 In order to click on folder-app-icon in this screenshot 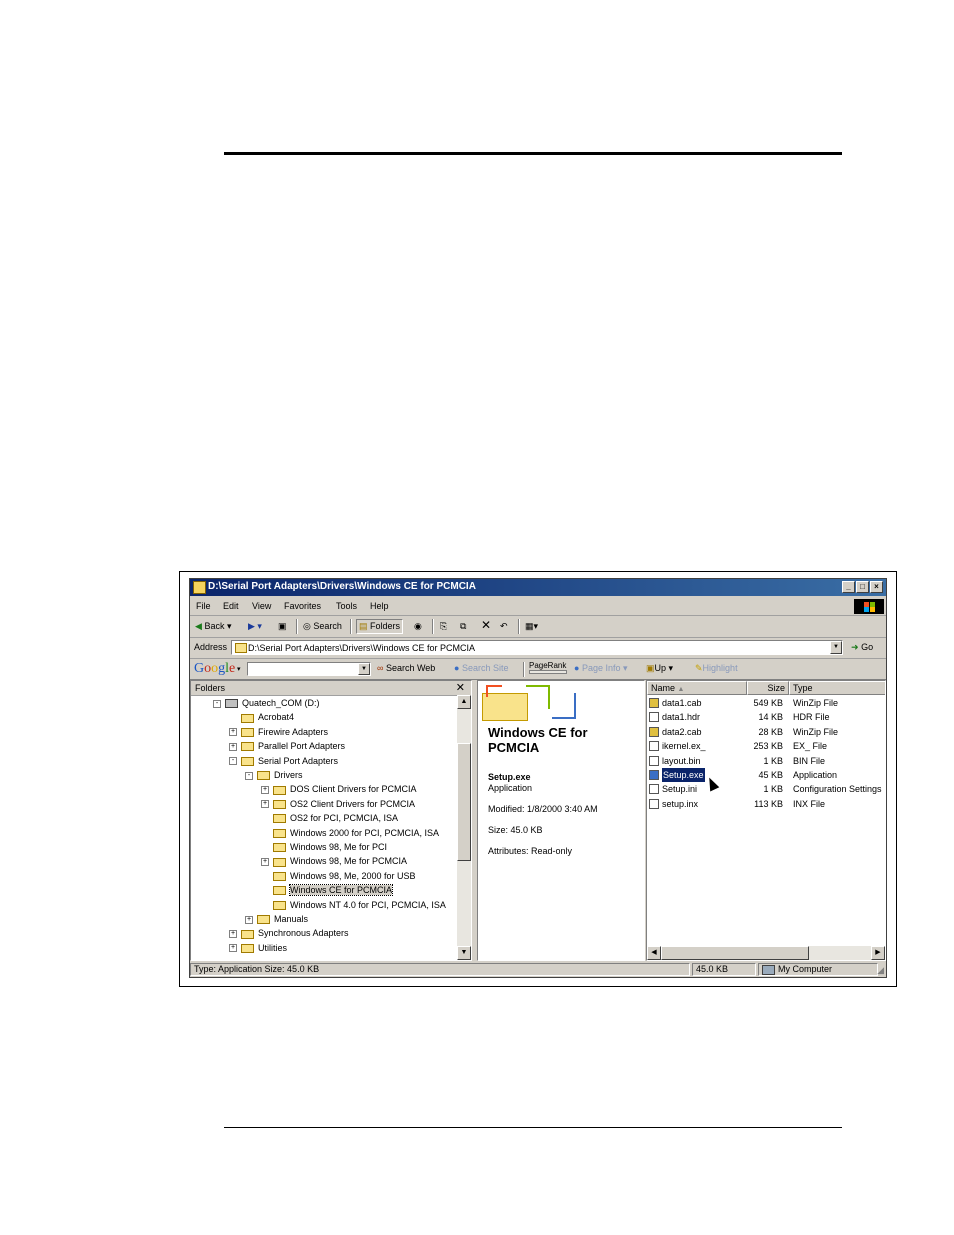, I will do `click(199, 587)`.